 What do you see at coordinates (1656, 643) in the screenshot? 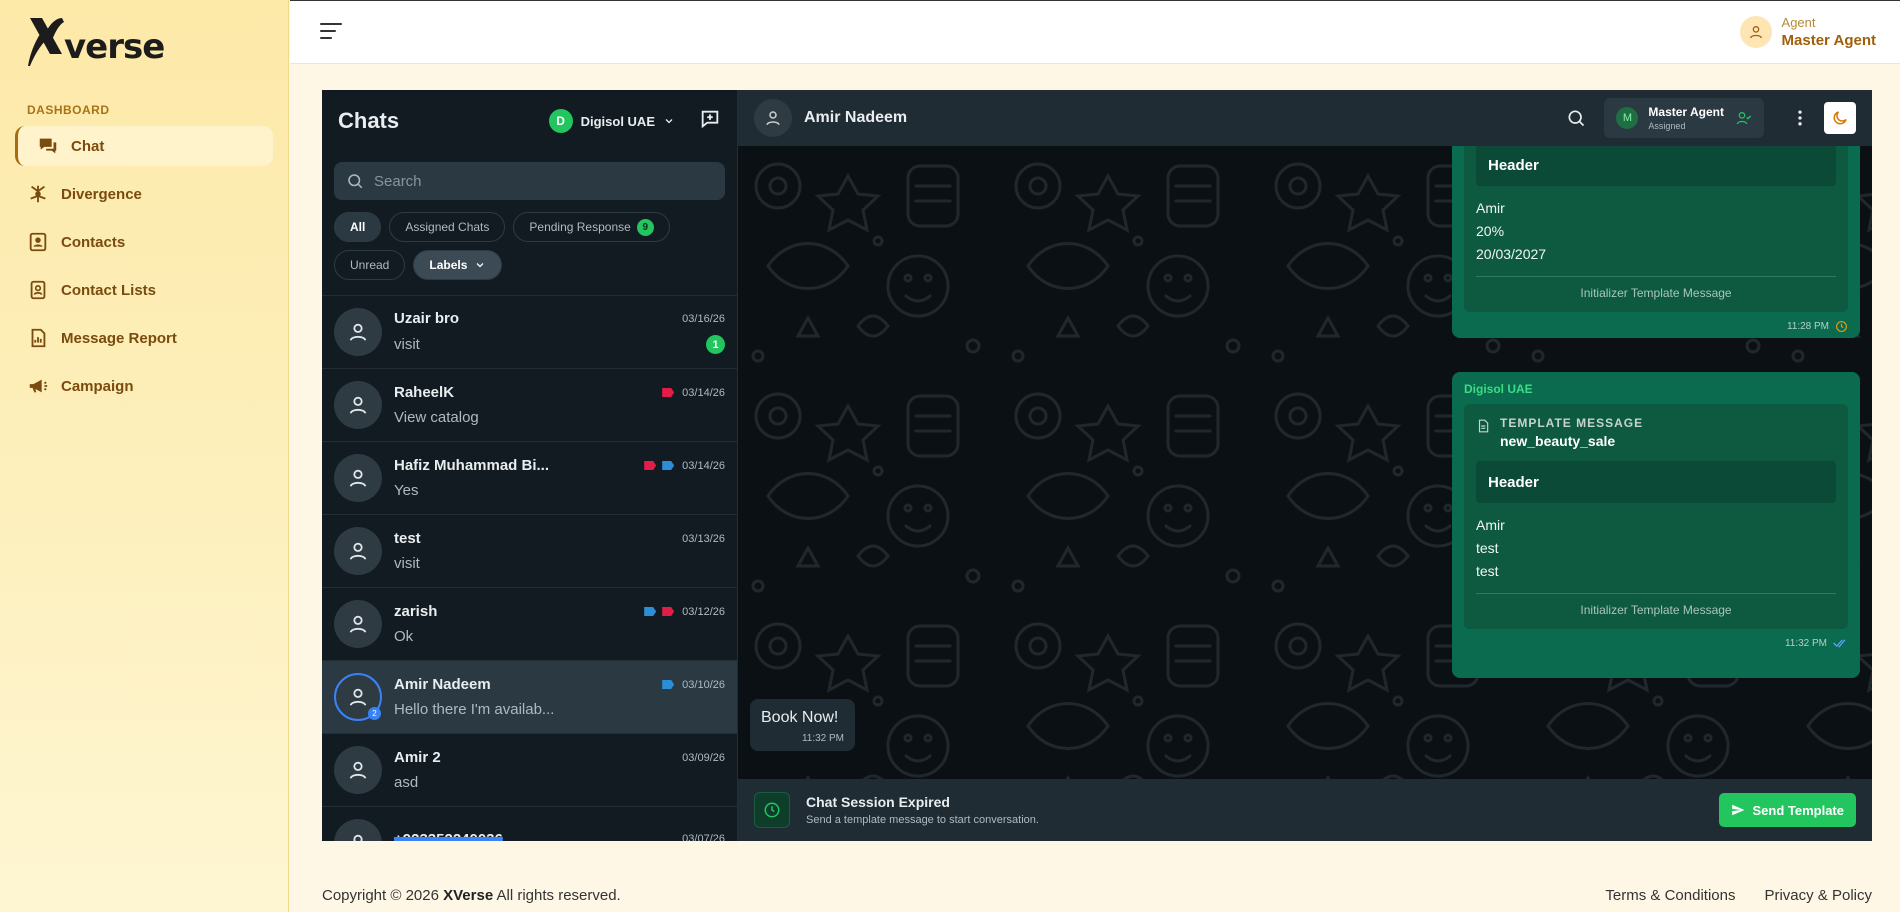
I see `message-time-row: 11:32 PM` at bounding box center [1656, 643].